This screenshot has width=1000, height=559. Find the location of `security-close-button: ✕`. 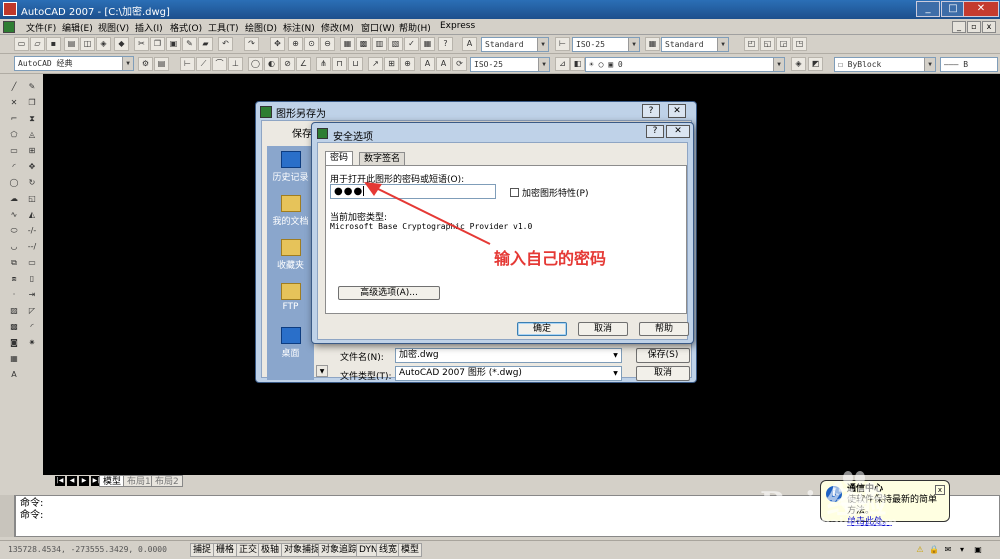

security-close-button: ✕ is located at coordinates (678, 131).